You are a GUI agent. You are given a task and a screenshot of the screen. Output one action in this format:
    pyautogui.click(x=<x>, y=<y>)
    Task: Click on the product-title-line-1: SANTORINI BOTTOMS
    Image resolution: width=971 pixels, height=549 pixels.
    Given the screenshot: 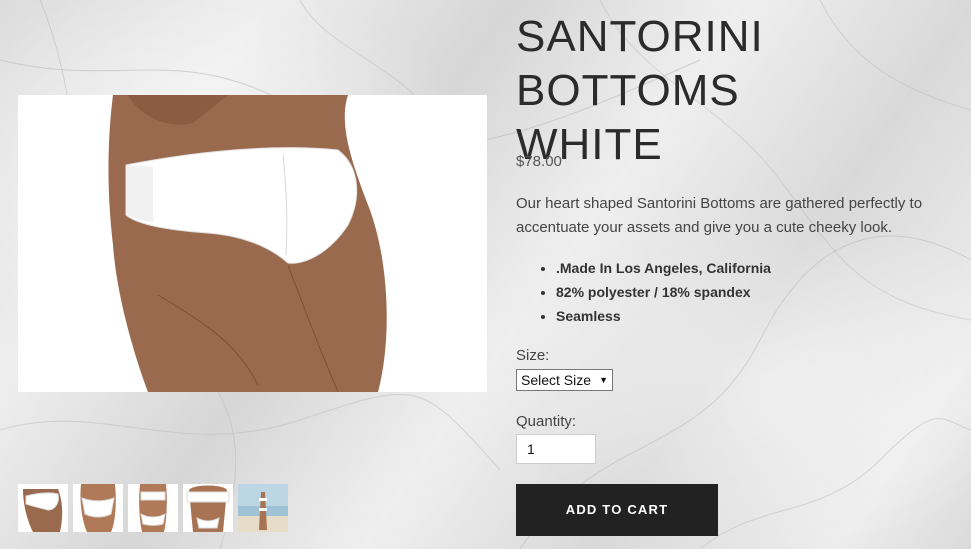 What is the action you would take?
    pyautogui.click(x=640, y=63)
    